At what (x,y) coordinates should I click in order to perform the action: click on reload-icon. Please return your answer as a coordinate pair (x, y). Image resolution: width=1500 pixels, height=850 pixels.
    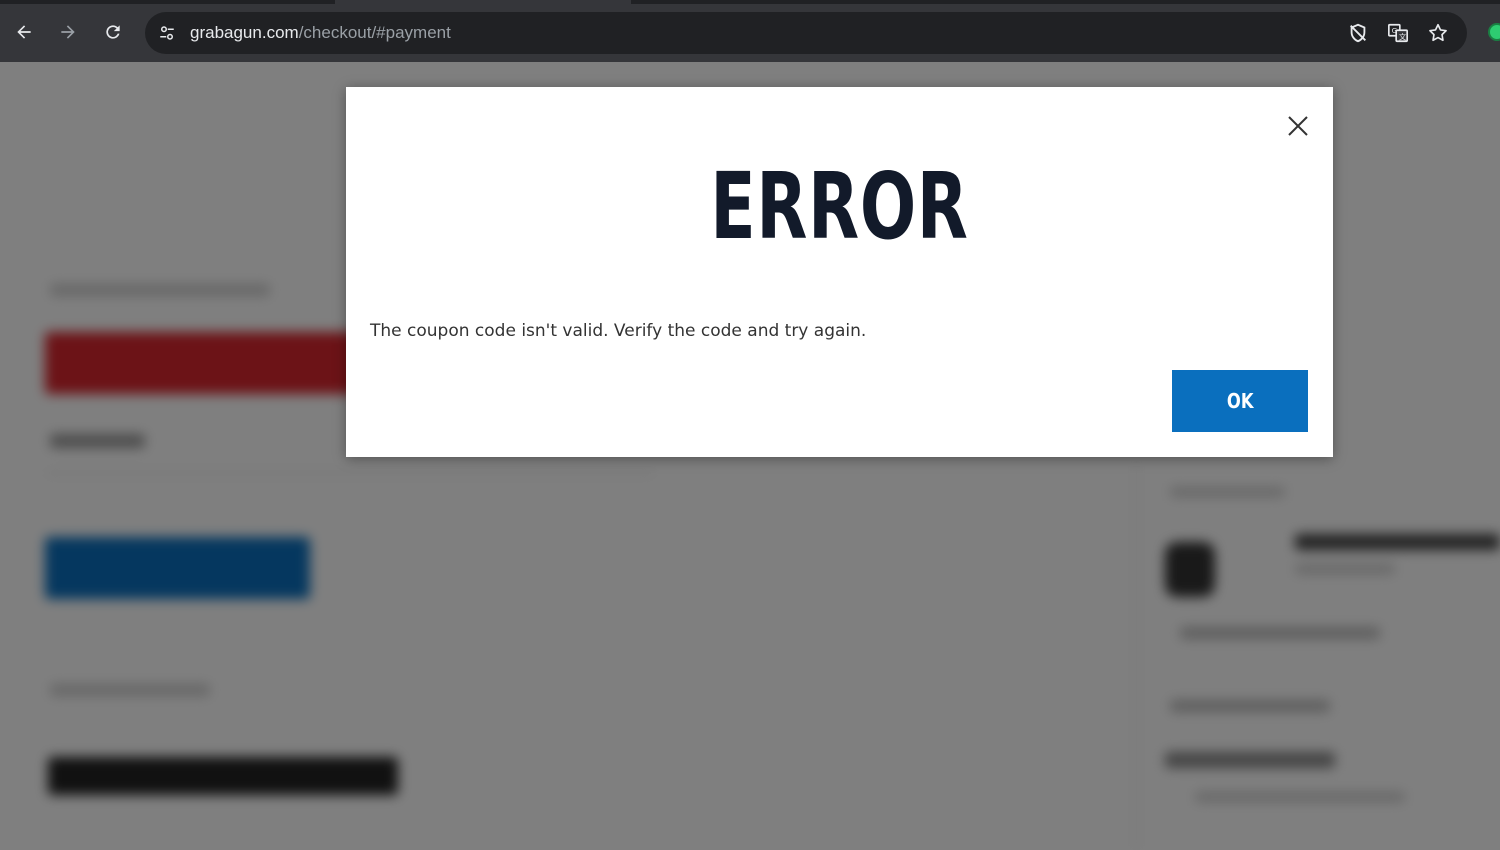
    Looking at the image, I should click on (113, 32).